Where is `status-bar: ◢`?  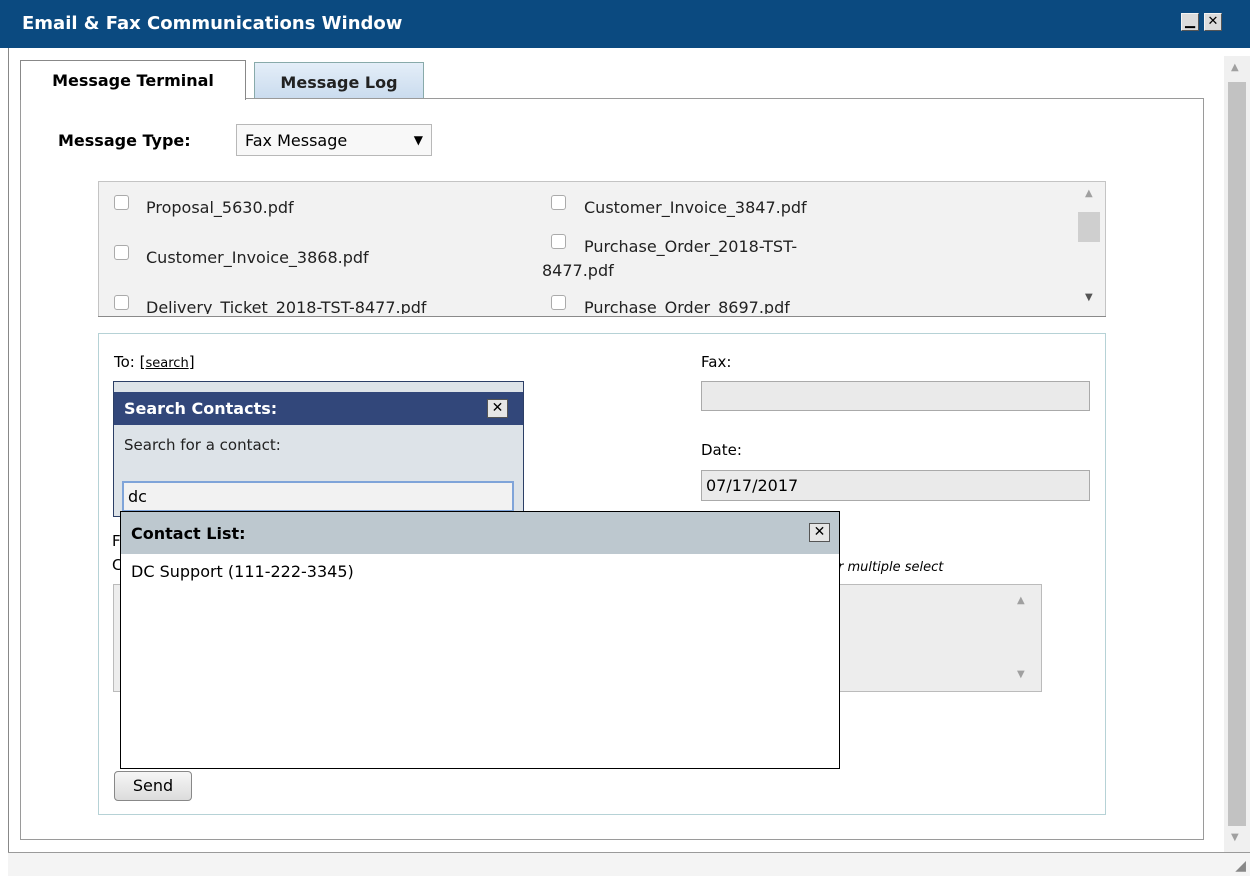 status-bar: ◢ is located at coordinates (629, 864).